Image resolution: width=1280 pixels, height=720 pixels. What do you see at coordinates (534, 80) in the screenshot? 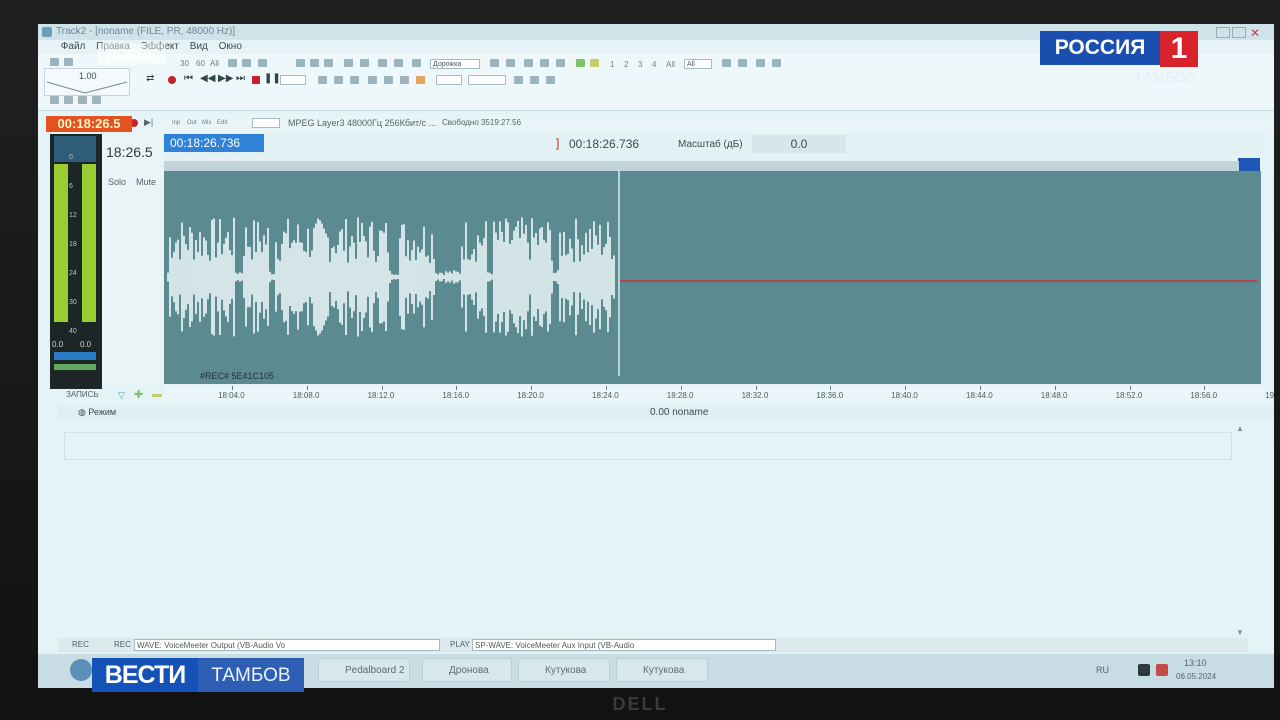
I see `zoom-out-icon` at bounding box center [534, 80].